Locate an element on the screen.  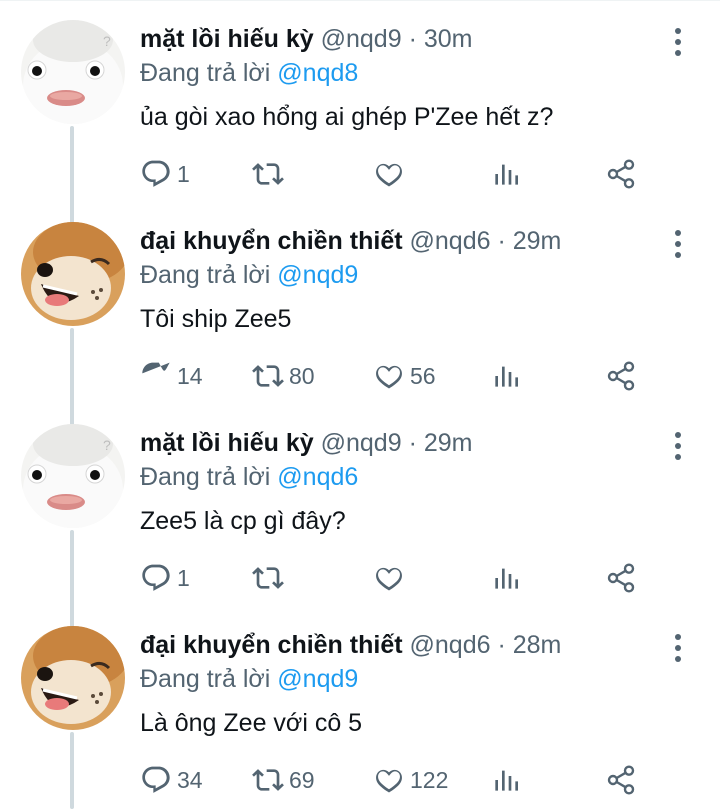
replying-to-line: Đang trả lời @nqd8 is located at coordinates (249, 73).